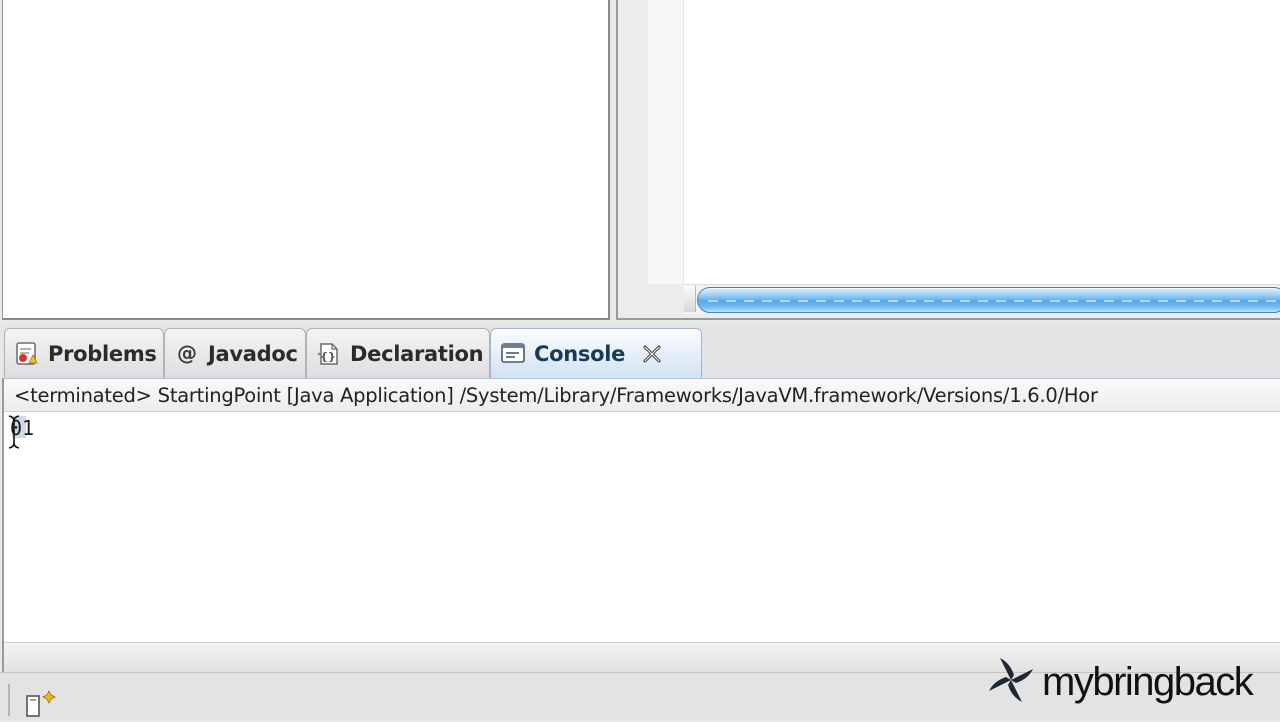  Describe the element at coordinates (27, 354) in the screenshot. I see `problems-icon` at that location.